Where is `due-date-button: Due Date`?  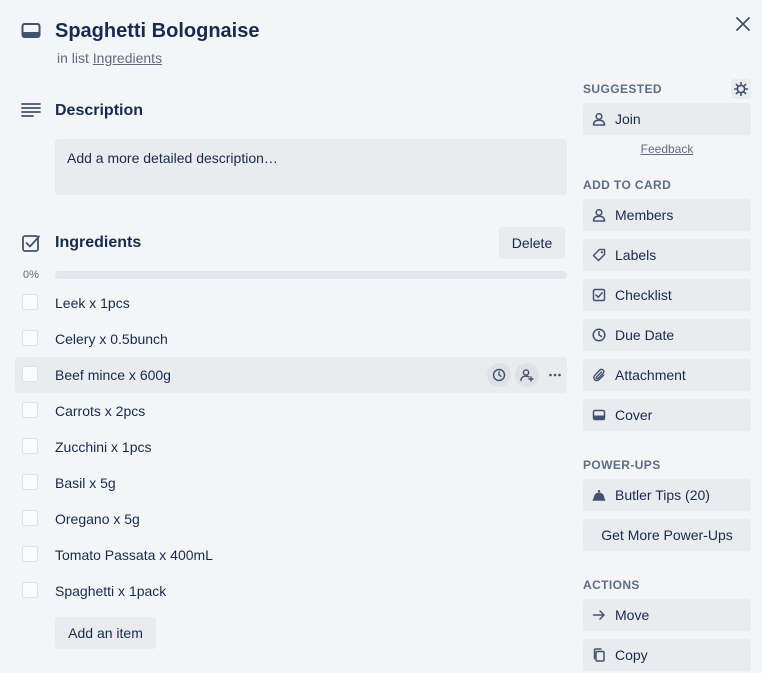 due-date-button: Due Date is located at coordinates (667, 335).